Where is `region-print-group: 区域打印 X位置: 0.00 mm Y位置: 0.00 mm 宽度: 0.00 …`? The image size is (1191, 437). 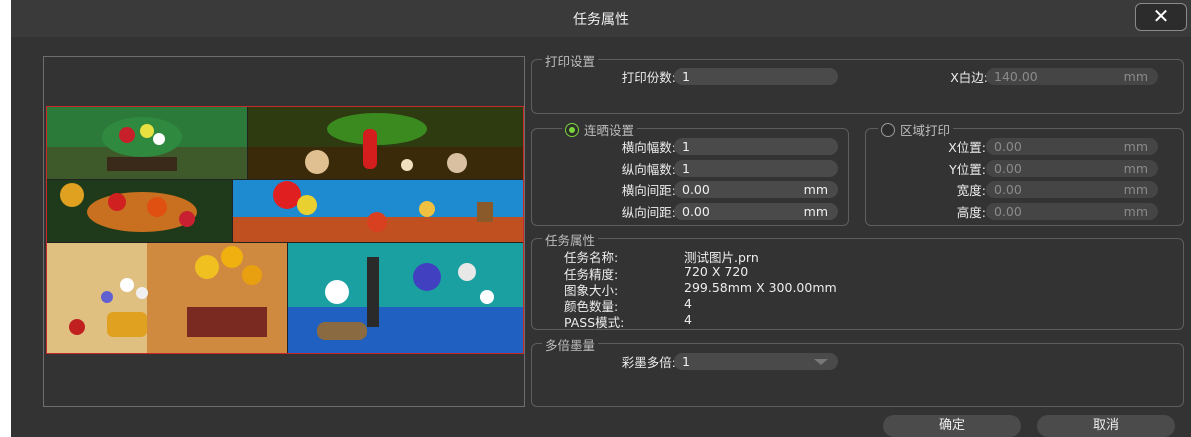 region-print-group: 区域打印 X位置: 0.00 mm Y位置: 0.00 mm 宽度: 0.00 … is located at coordinates (1024, 173).